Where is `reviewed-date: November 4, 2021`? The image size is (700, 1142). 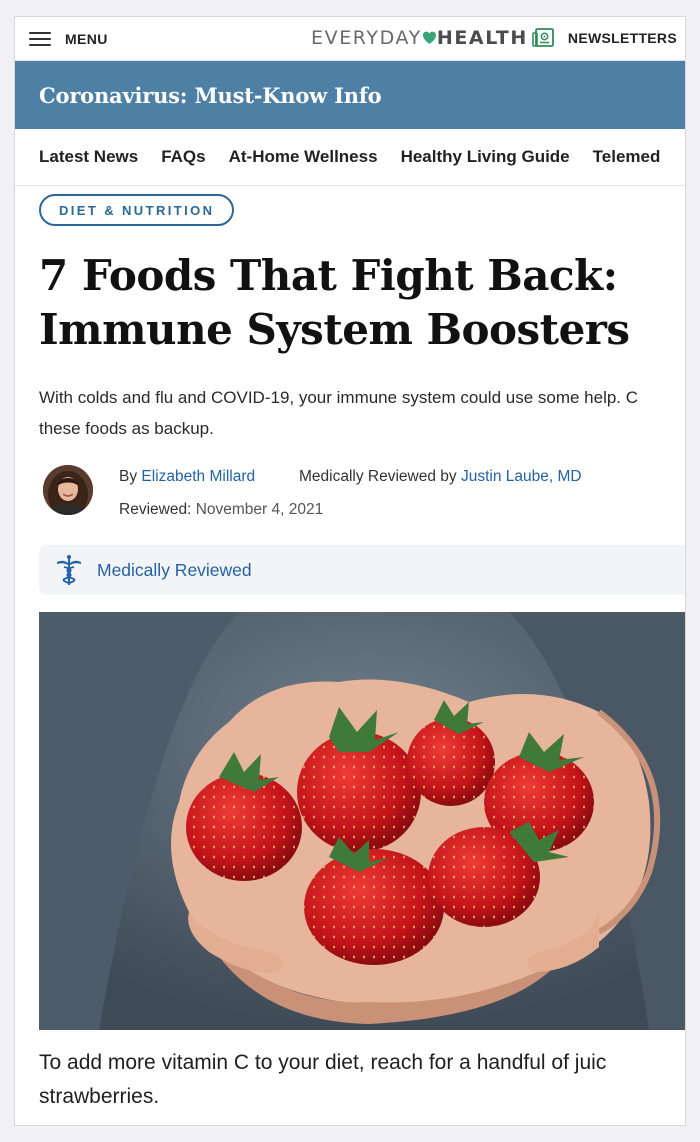 reviewed-date: November 4, 2021 is located at coordinates (259, 509).